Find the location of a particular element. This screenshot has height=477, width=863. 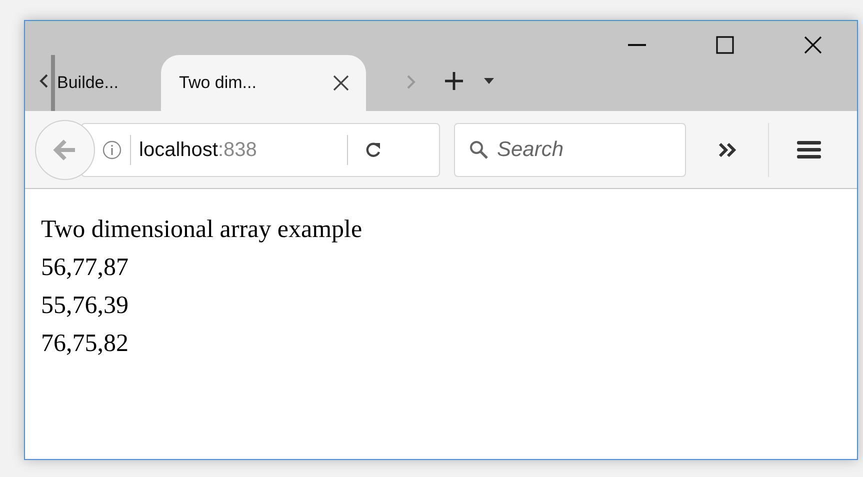

info-icon is located at coordinates (112, 150).